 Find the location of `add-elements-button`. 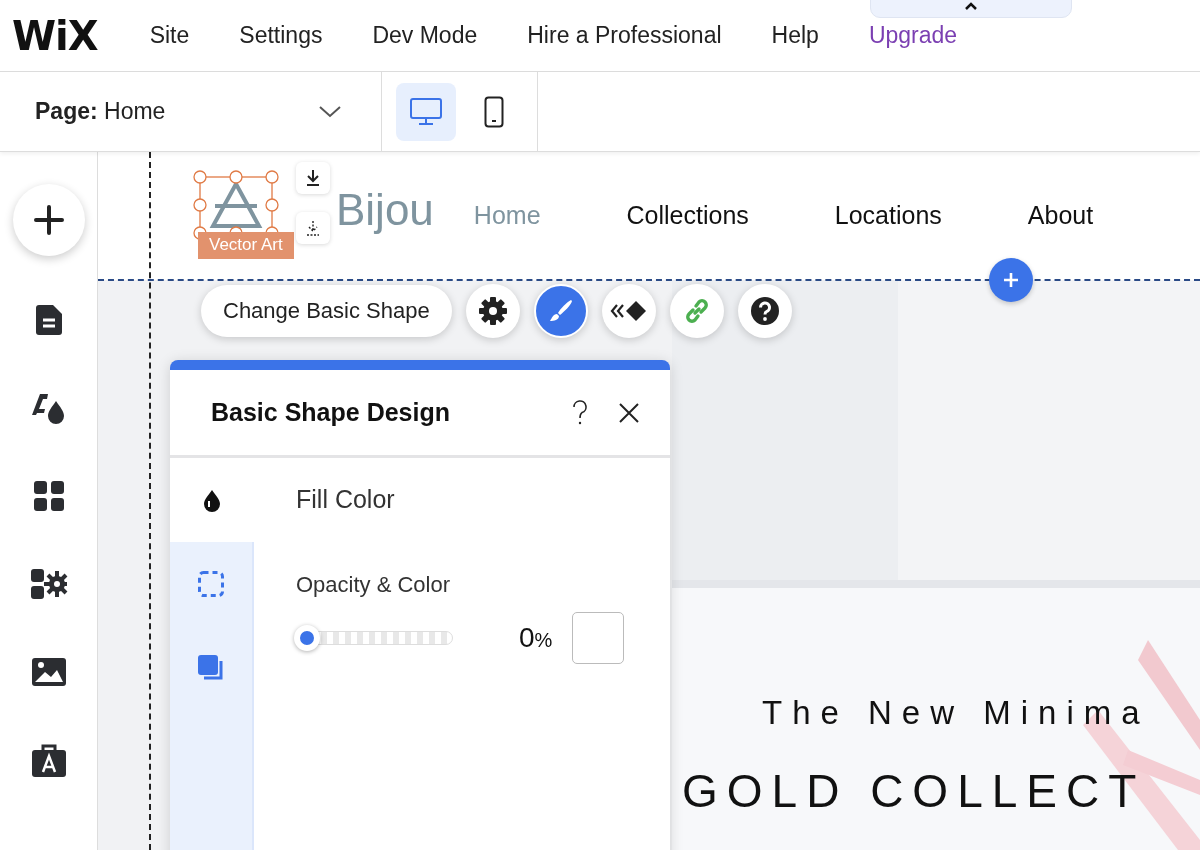

add-elements-button is located at coordinates (48, 220).